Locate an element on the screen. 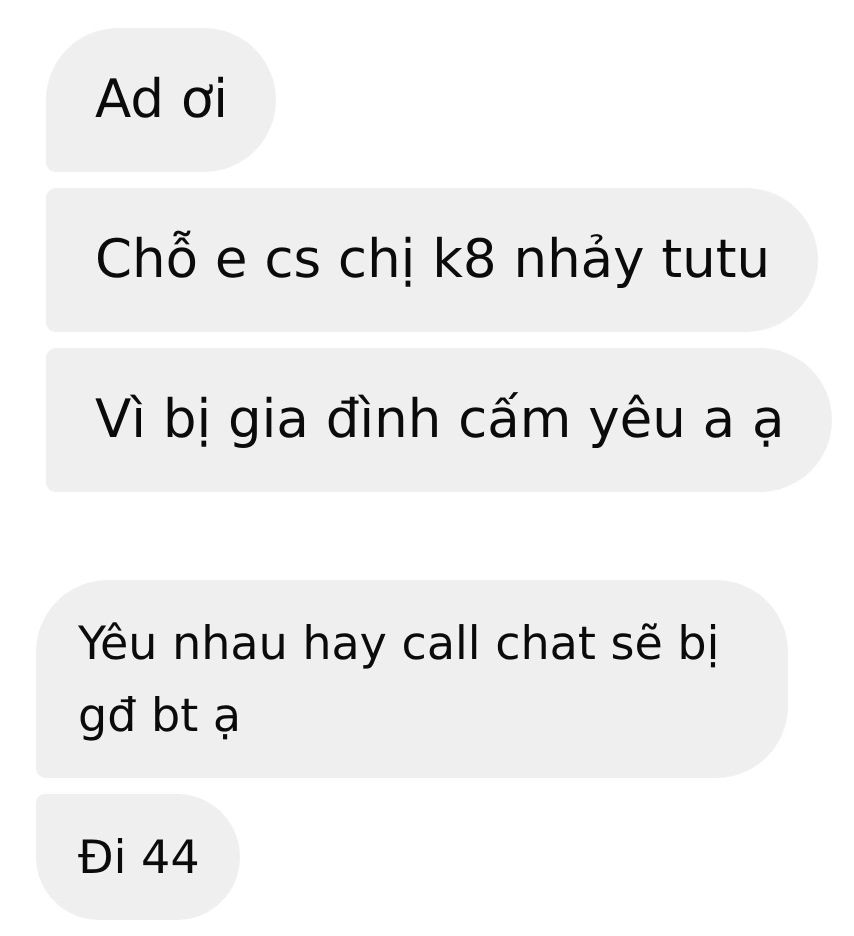  message-bubble: Chỗ e cs chị k8 nhảy tutu is located at coordinates (432, 260).